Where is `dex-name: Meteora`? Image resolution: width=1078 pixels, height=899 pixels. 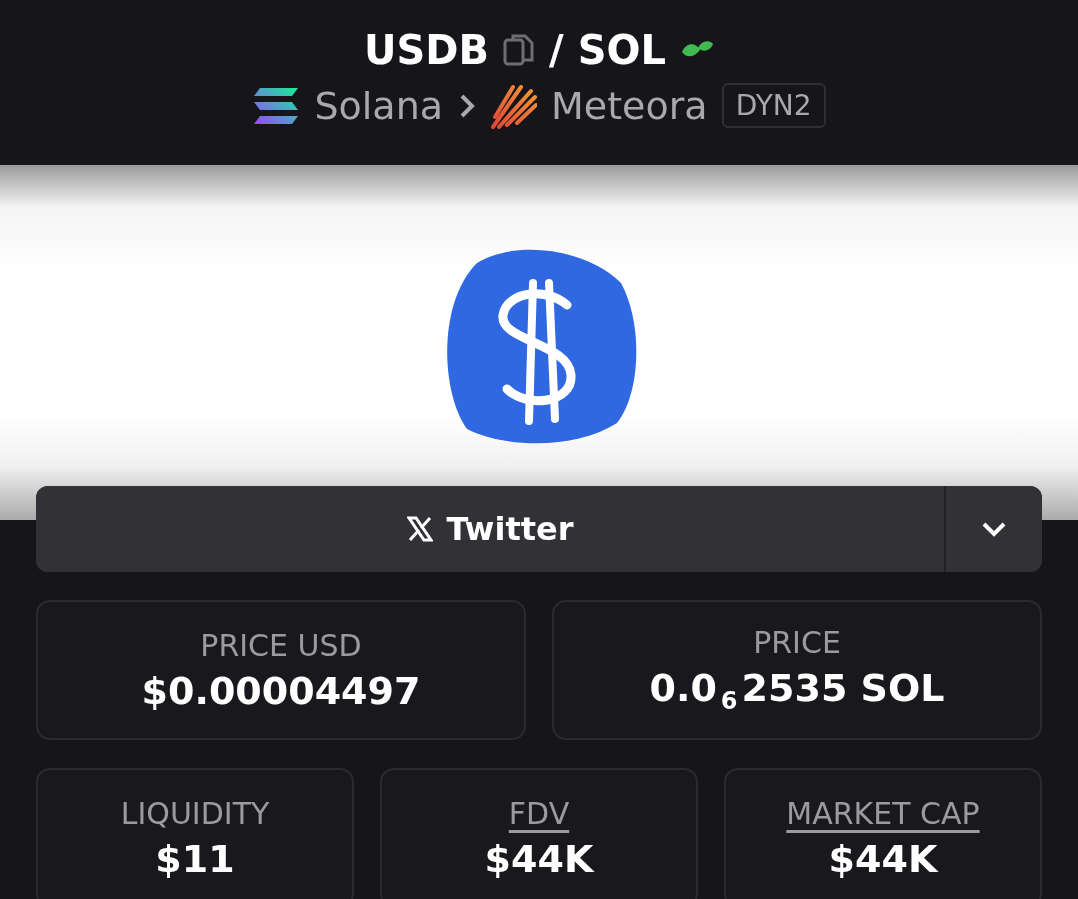
dex-name: Meteora is located at coordinates (629, 105).